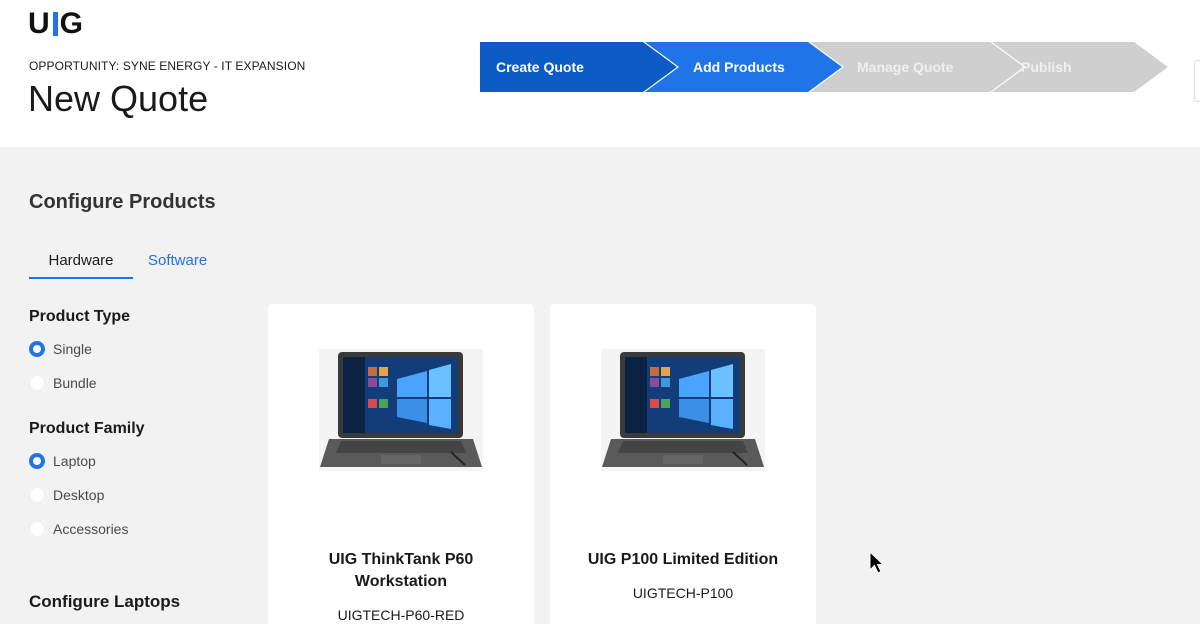  What do you see at coordinates (905, 67) in the screenshot?
I see `step-manage-quote: Manage Quote` at bounding box center [905, 67].